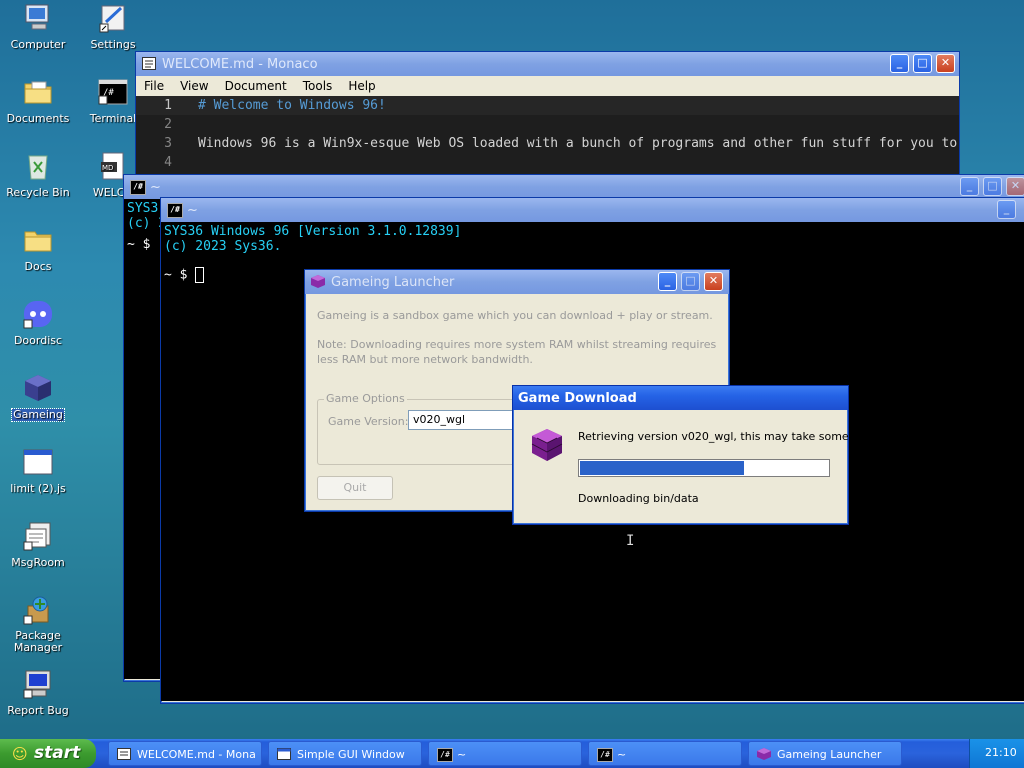 Image resolution: width=1024 pixels, height=768 pixels. What do you see at coordinates (292, 105) in the screenshot?
I see `line-text: # Welcome to Windows 96!` at bounding box center [292, 105].